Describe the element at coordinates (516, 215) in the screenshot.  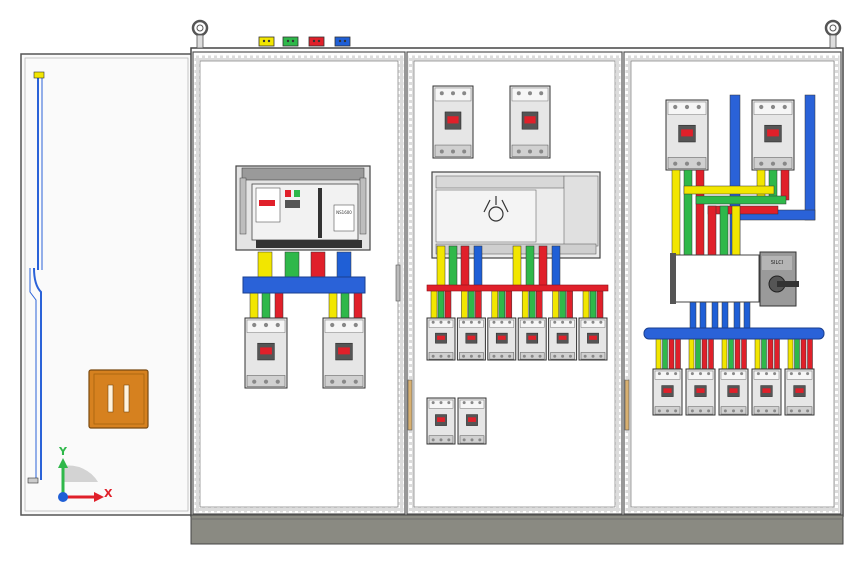
I see `changeover-controller` at that location.